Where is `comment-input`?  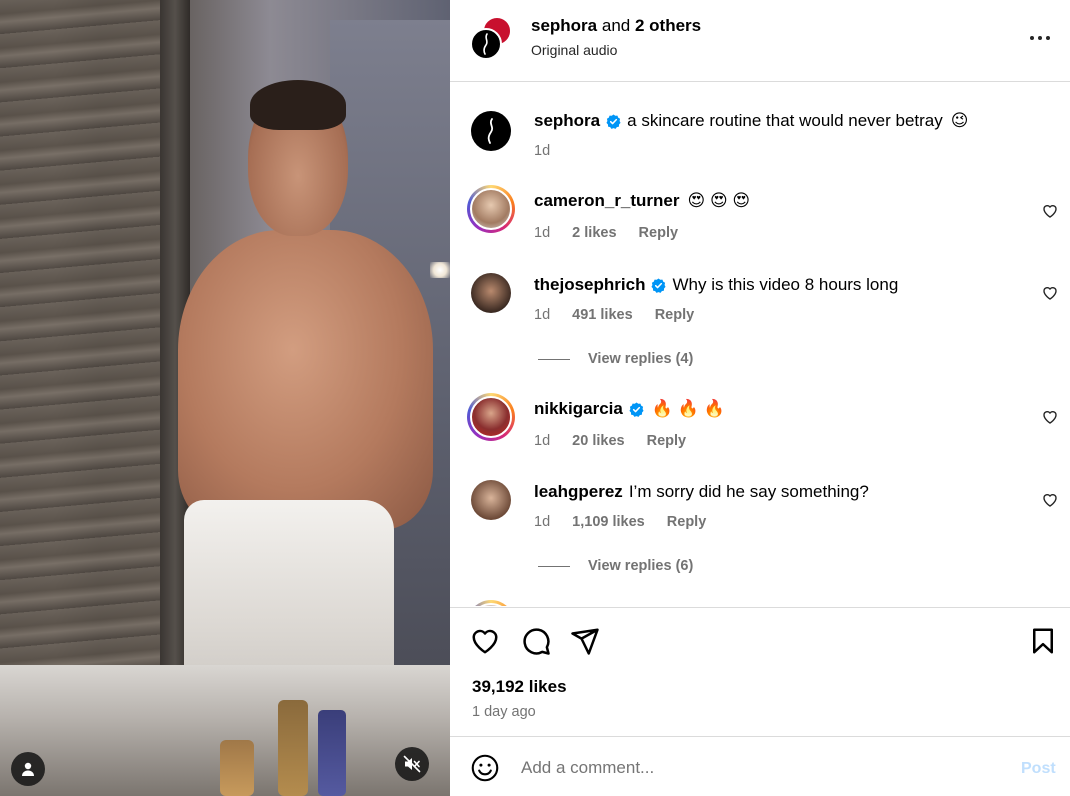 comment-input is located at coordinates (761, 768).